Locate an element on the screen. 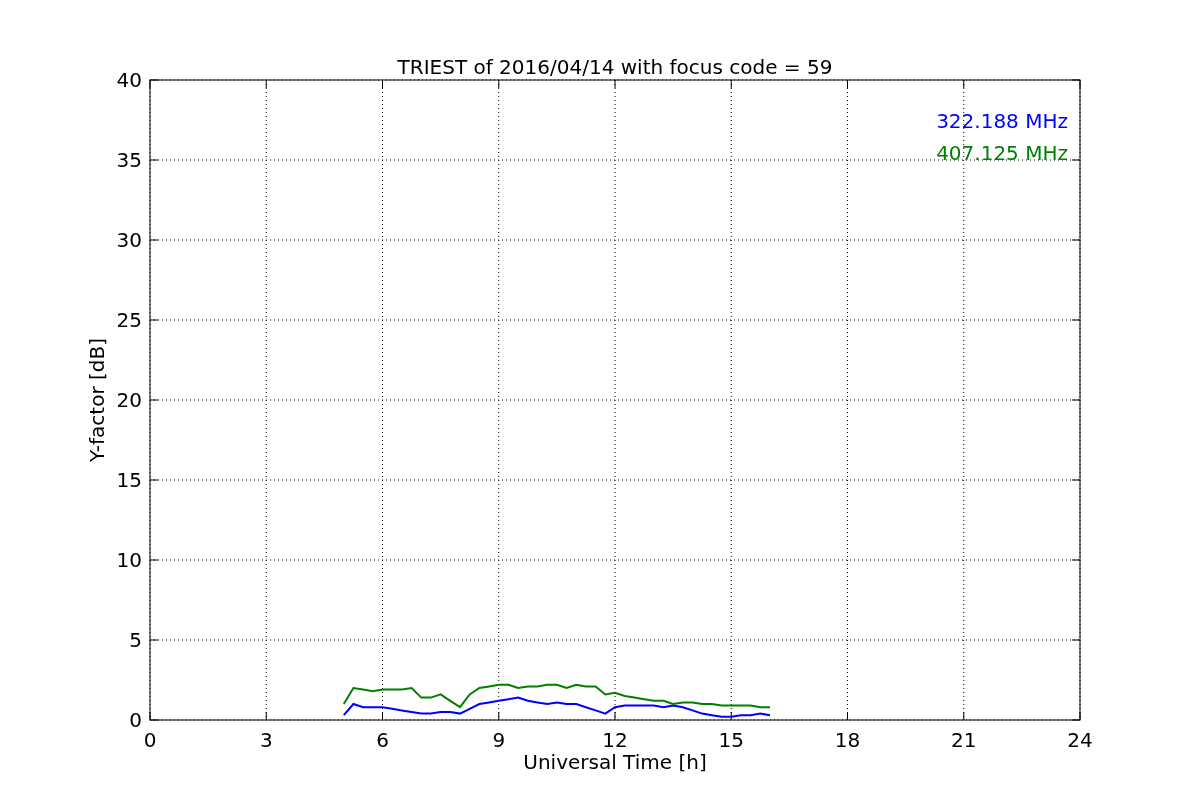  x-tick-label: 12 is located at coordinates (615, 740).